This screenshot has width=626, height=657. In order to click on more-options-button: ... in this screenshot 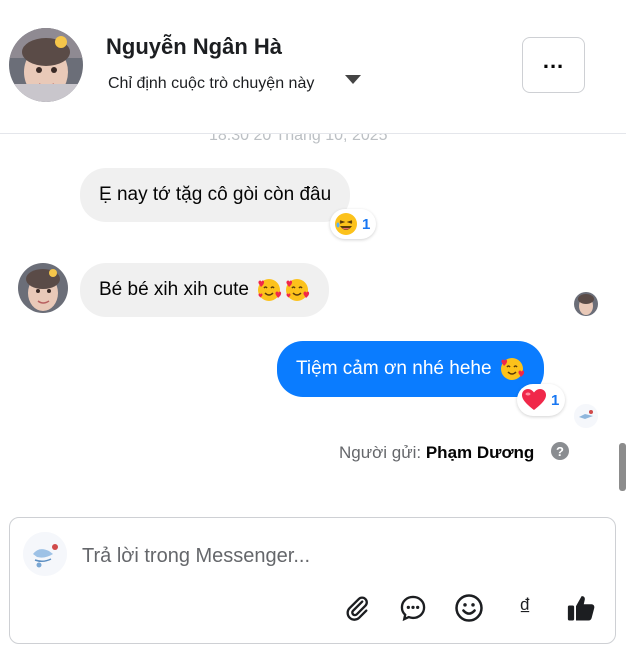, I will do `click(553, 65)`.